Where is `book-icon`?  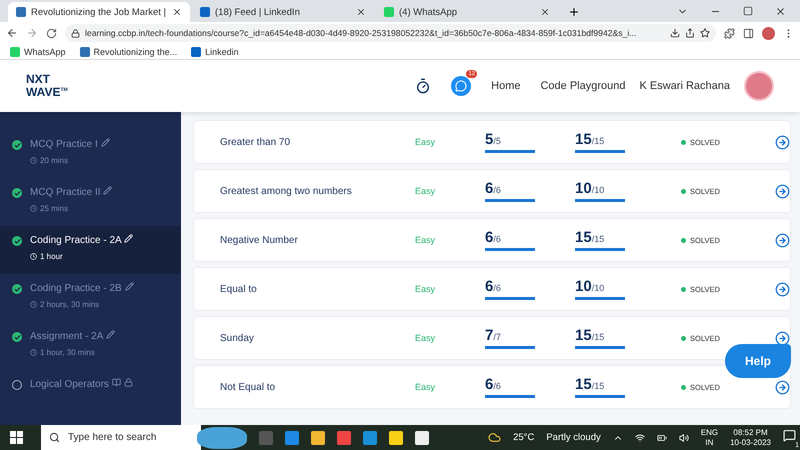
book-icon is located at coordinates (116, 382).